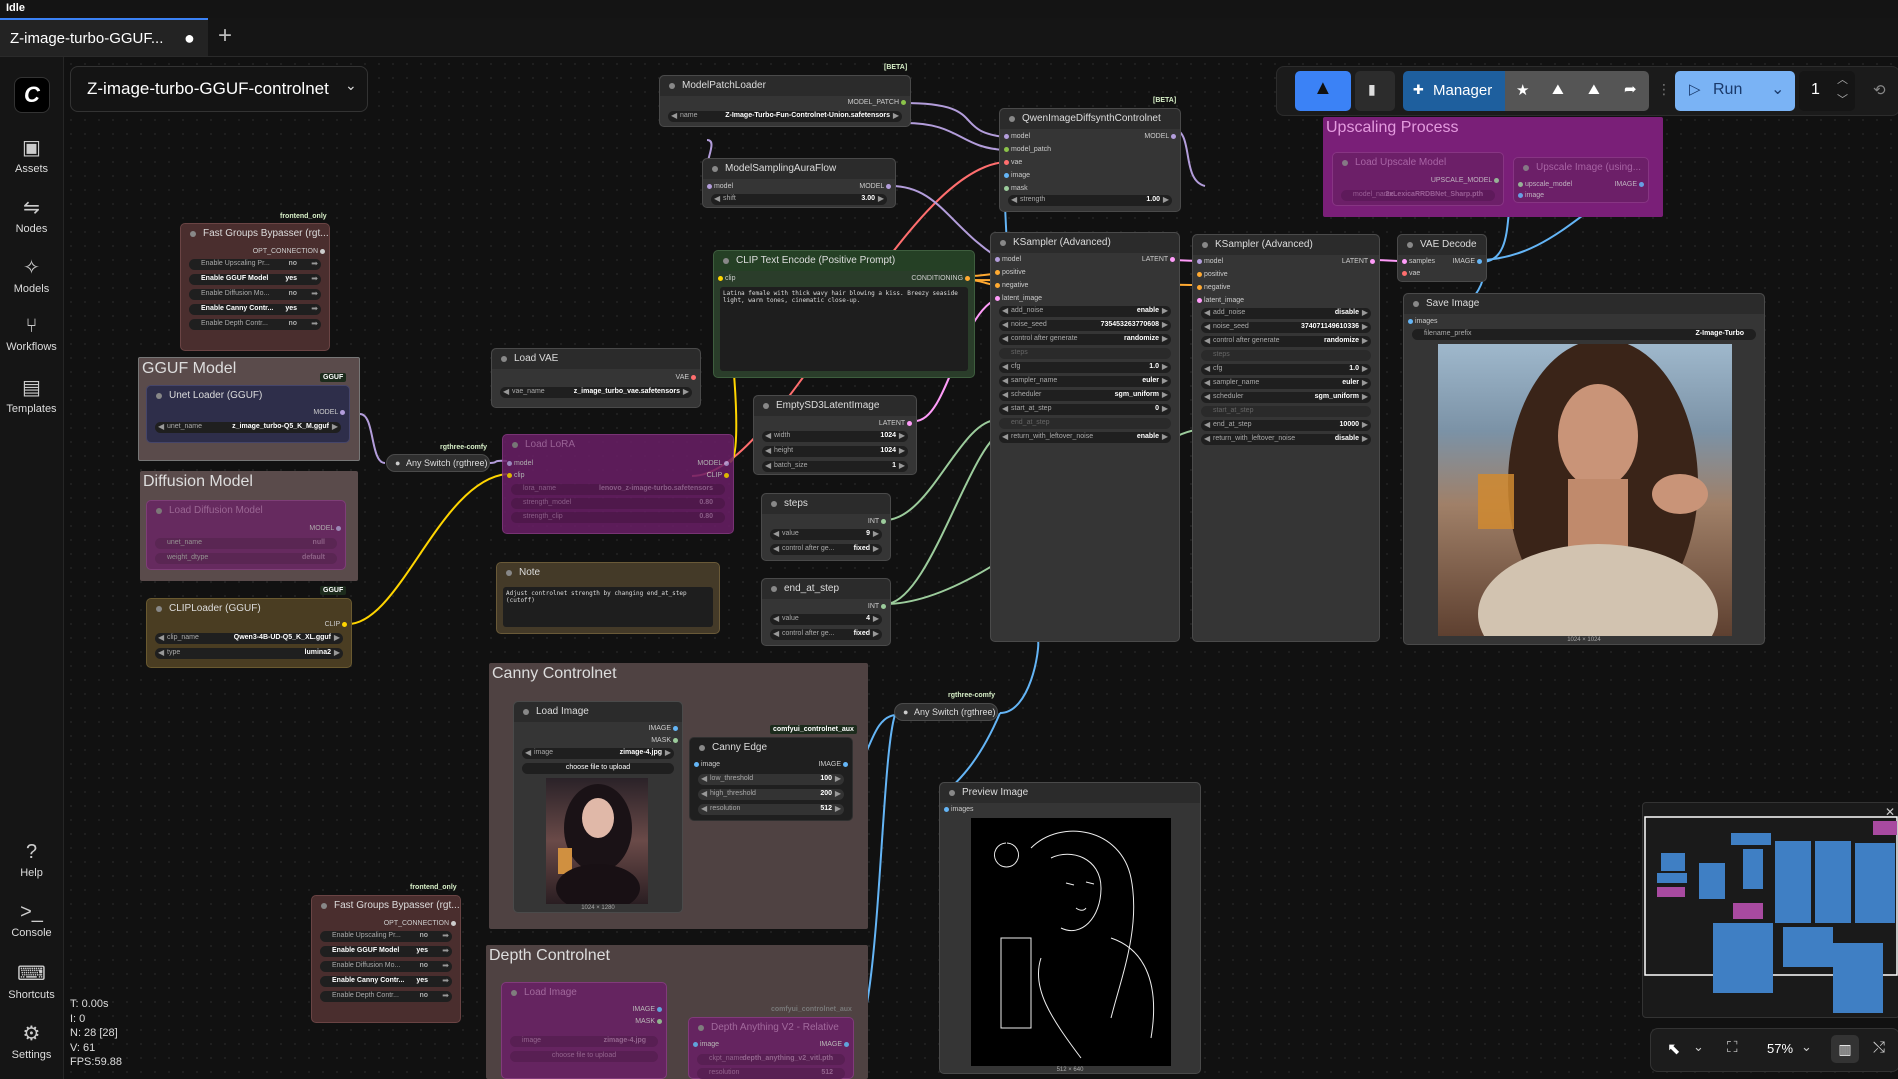 The image size is (1898, 1079). Describe the element at coordinates (31, 860) in the screenshot. I see `sidebar-item-help: ? Help` at that location.